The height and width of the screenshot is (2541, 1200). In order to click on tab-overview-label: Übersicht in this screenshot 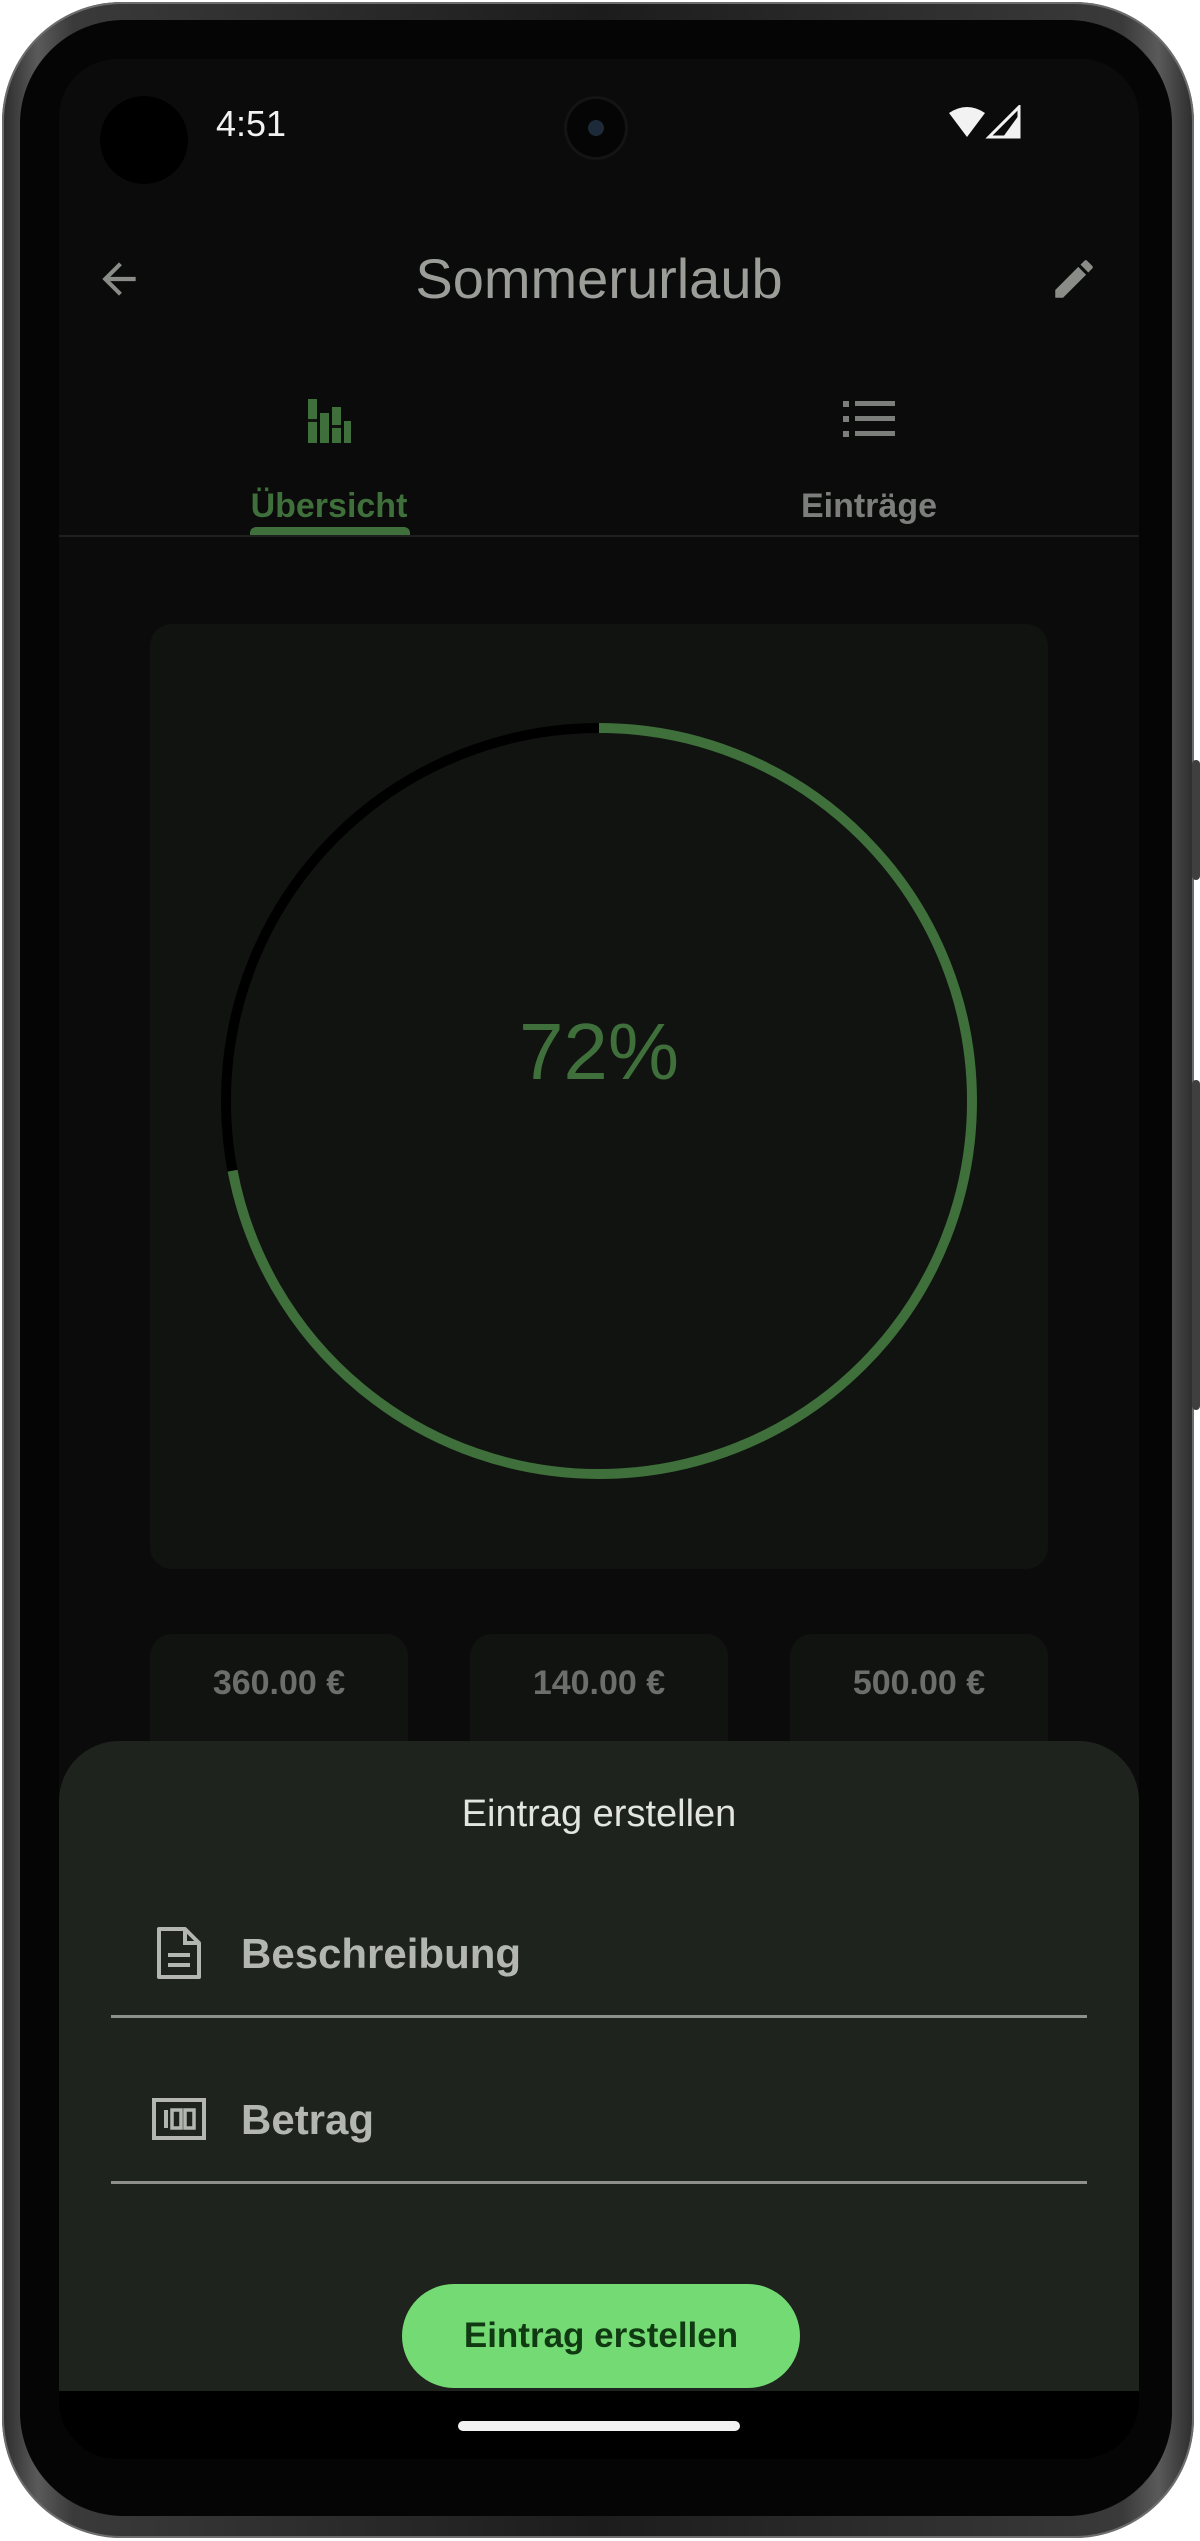, I will do `click(329, 506)`.